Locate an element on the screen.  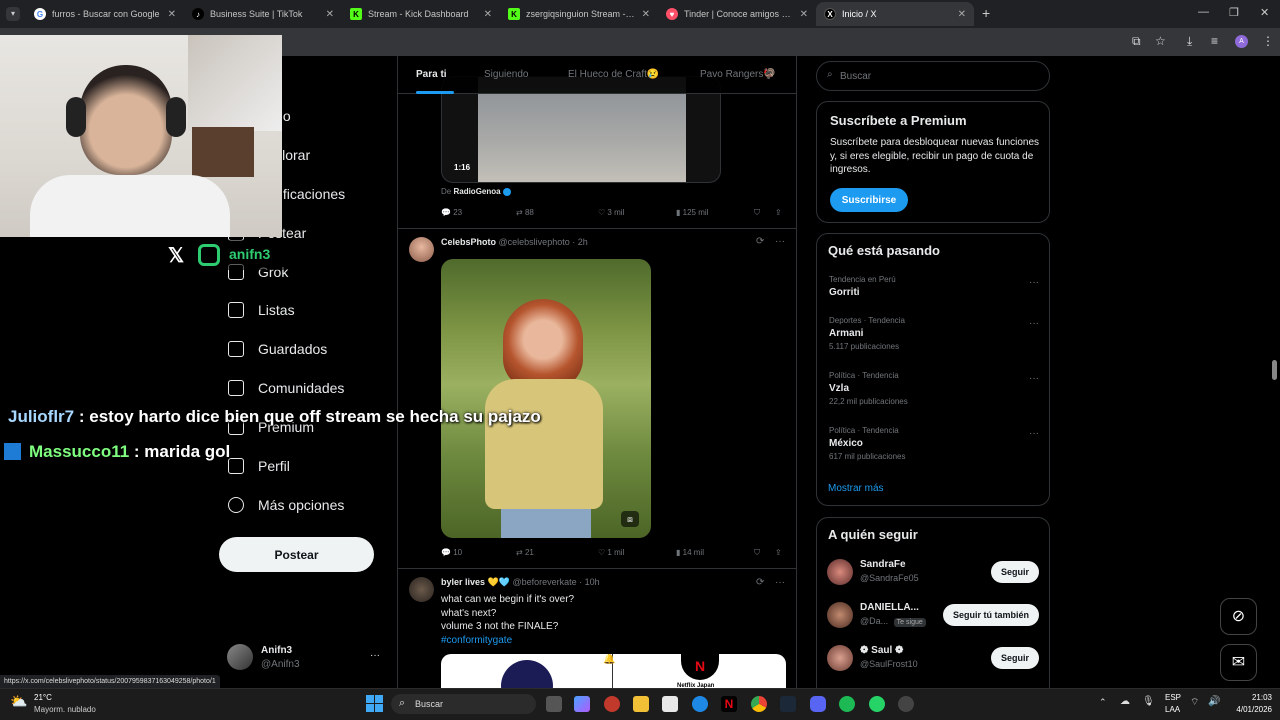
start-icon is located at coordinates (374, 703).